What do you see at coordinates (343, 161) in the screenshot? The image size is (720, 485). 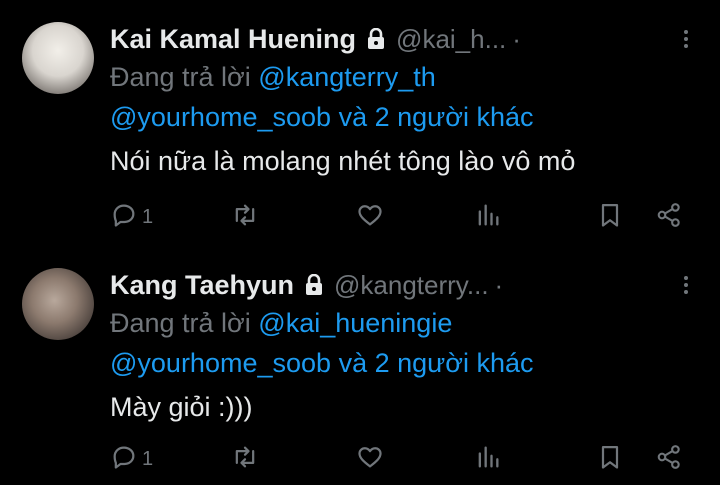 I see `tweet-text: Nói nữa là molang nhét tông lào vô mỏ` at bounding box center [343, 161].